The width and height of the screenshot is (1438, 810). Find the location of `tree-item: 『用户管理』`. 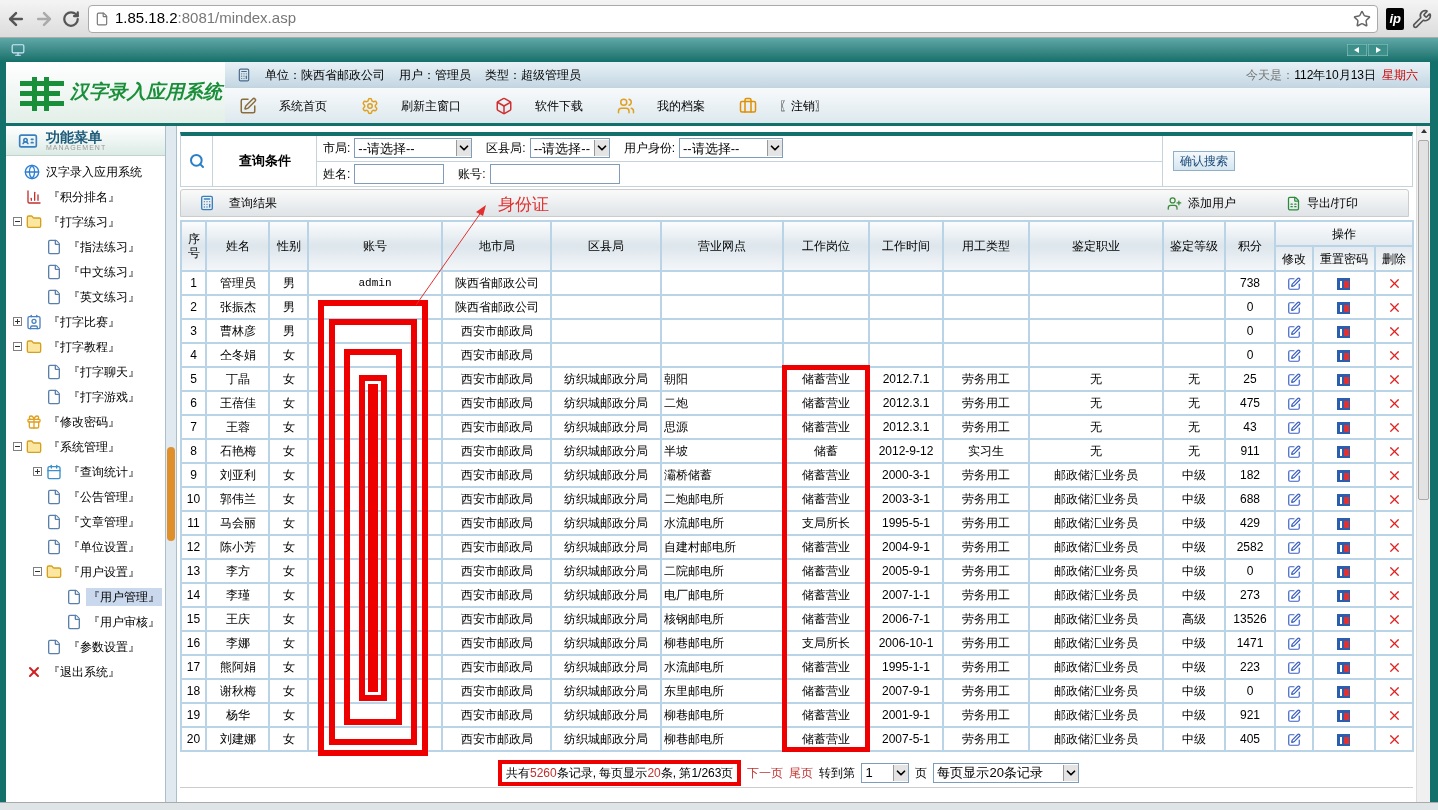

tree-item: 『用户管理』 is located at coordinates (124, 596).